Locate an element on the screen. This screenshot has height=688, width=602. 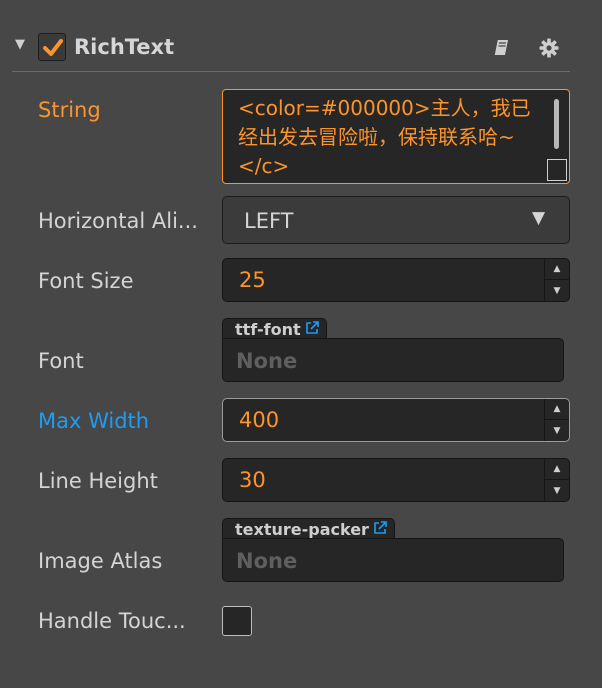
textarea-scrollbar is located at coordinates (556, 124).